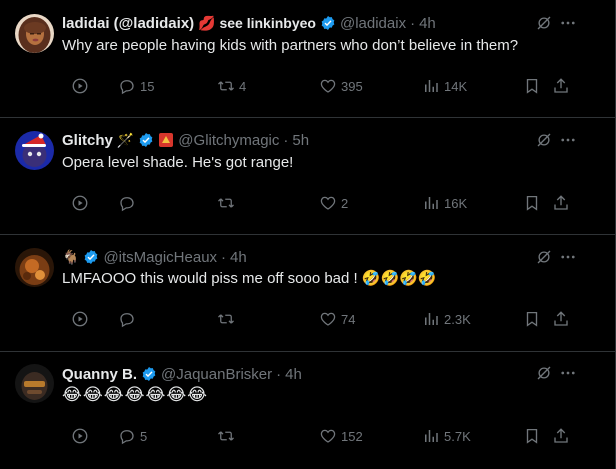  I want to click on reply-button: 15, so click(136, 86).